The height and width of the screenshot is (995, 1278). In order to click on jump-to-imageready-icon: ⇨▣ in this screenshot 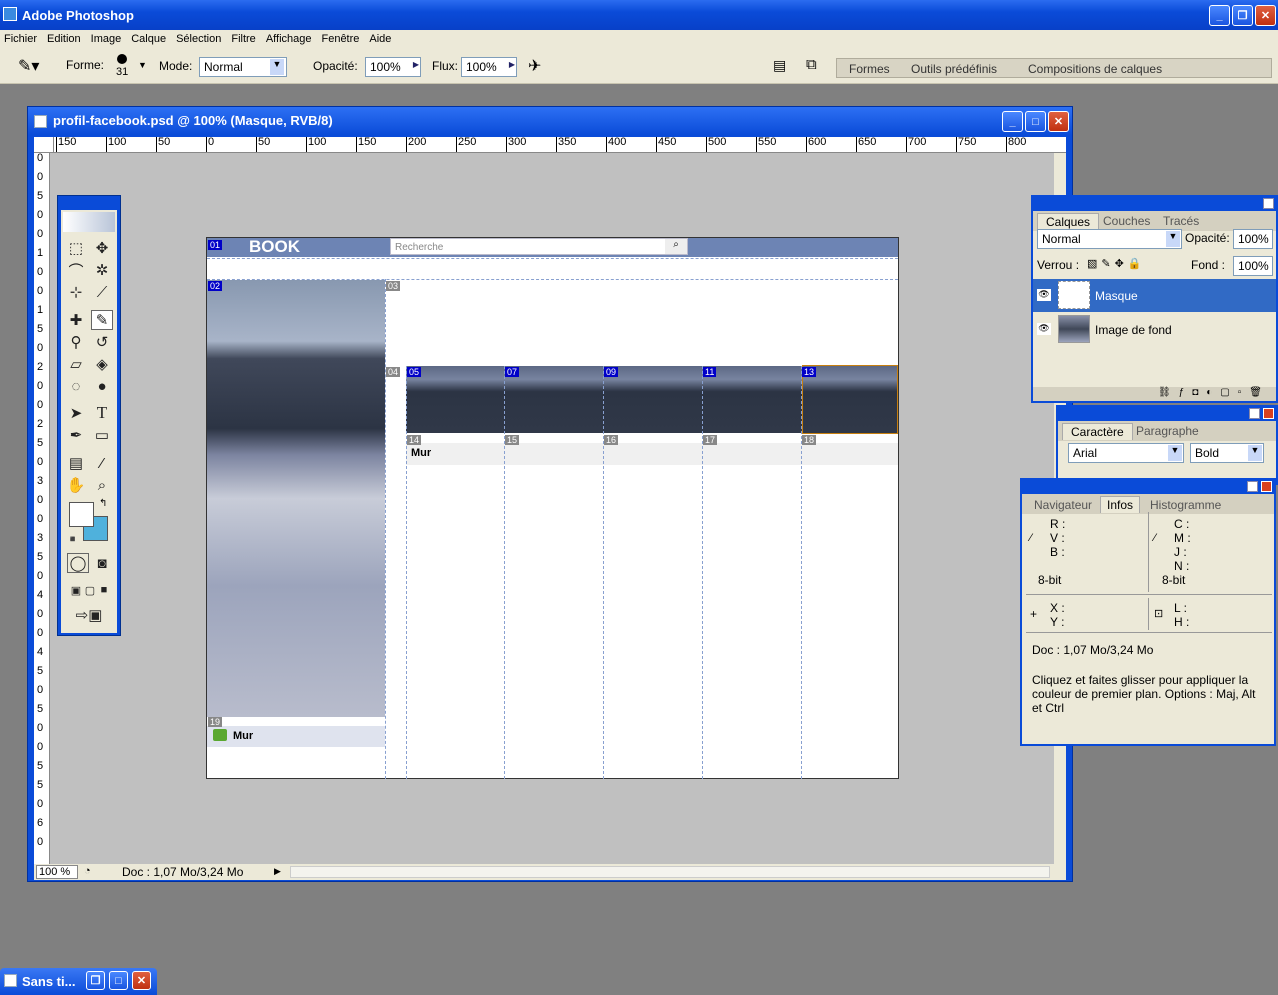, I will do `click(89, 615)`.